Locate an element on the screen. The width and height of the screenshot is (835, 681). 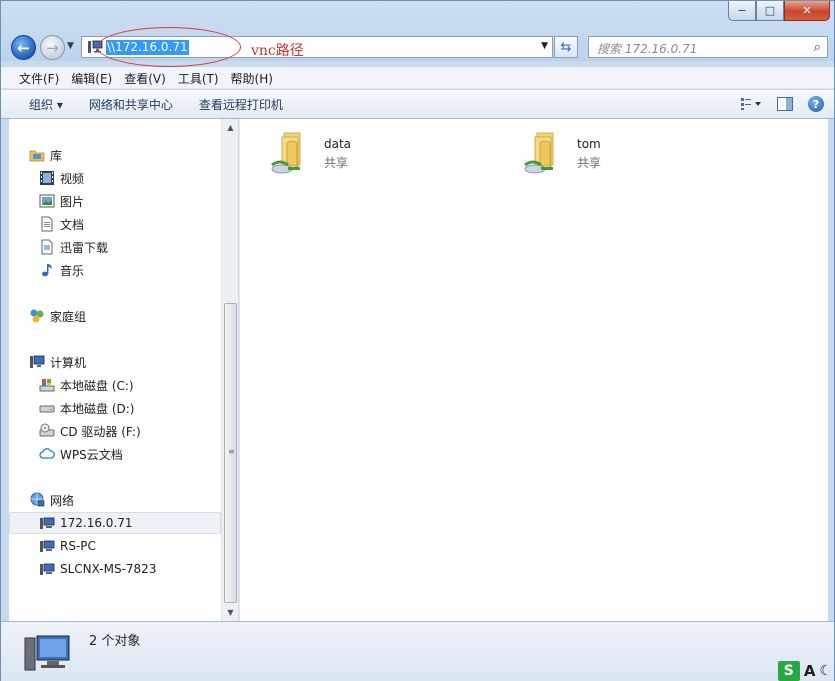
nav-network-host-rs-pc: RS-PC is located at coordinates (115, 546).